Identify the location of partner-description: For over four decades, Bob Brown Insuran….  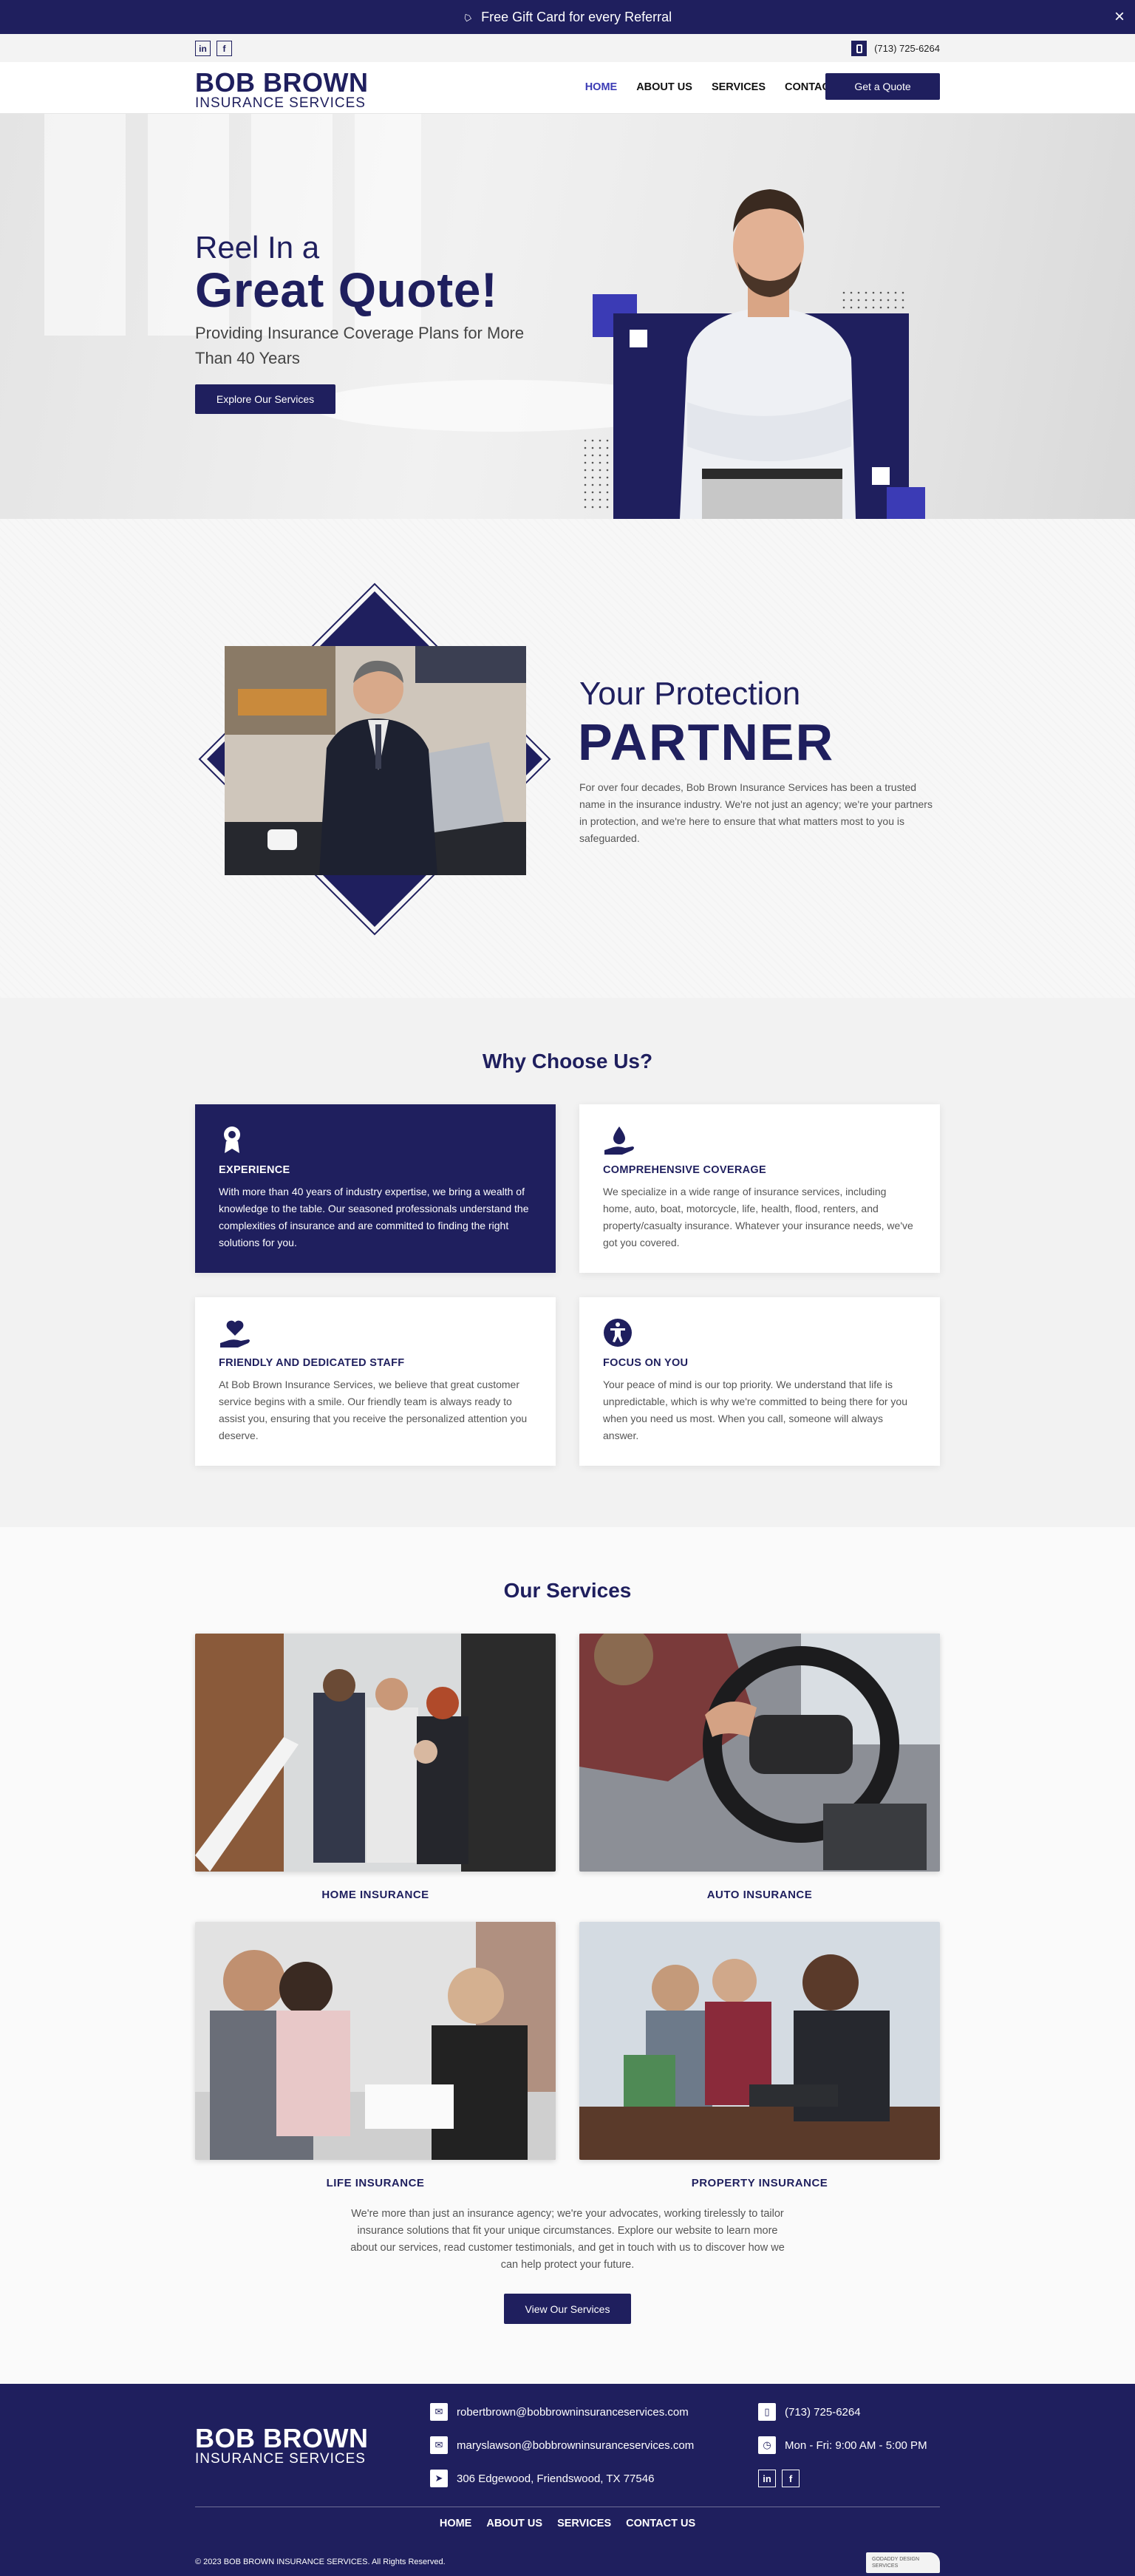
(756, 812).